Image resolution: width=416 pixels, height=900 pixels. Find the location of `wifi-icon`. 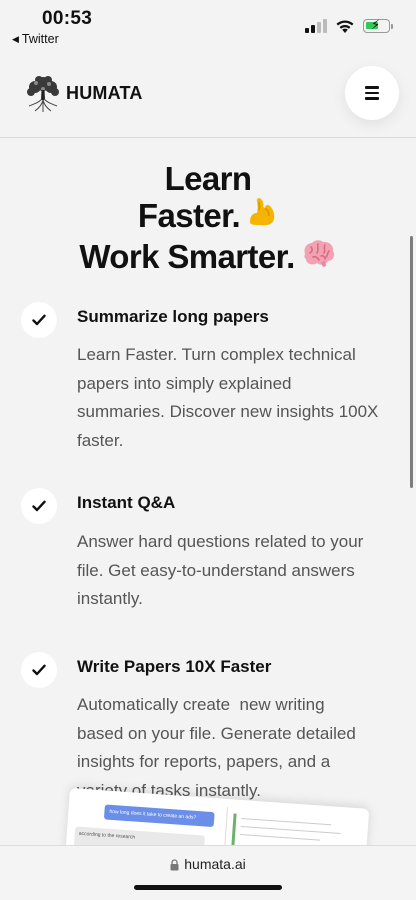

wifi-icon is located at coordinates (345, 26).